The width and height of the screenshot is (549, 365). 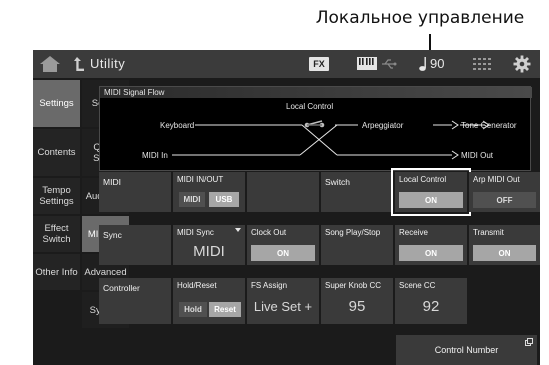 What do you see at coordinates (319, 64) in the screenshot?
I see `fx-button: FX` at bounding box center [319, 64].